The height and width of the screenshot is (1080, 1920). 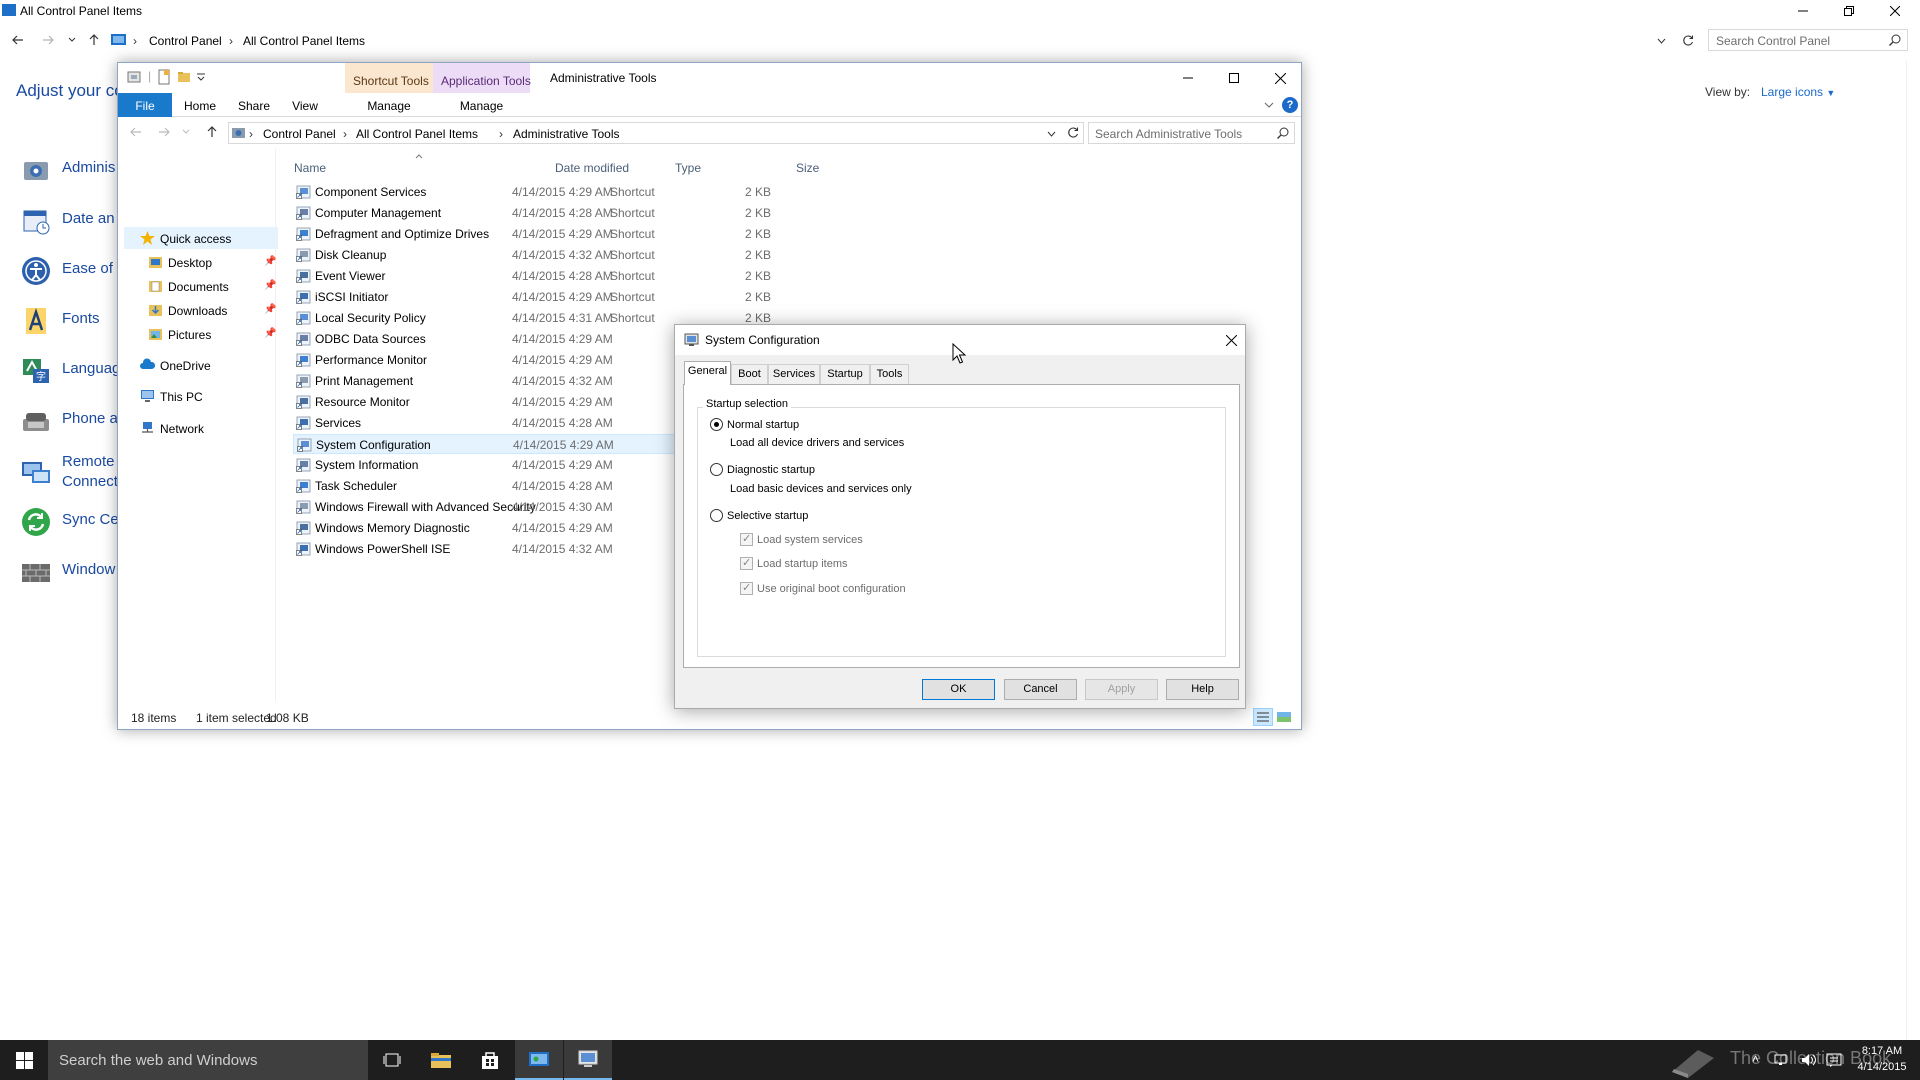 I want to click on customize-toolbar-icon, so click(x=201, y=77).